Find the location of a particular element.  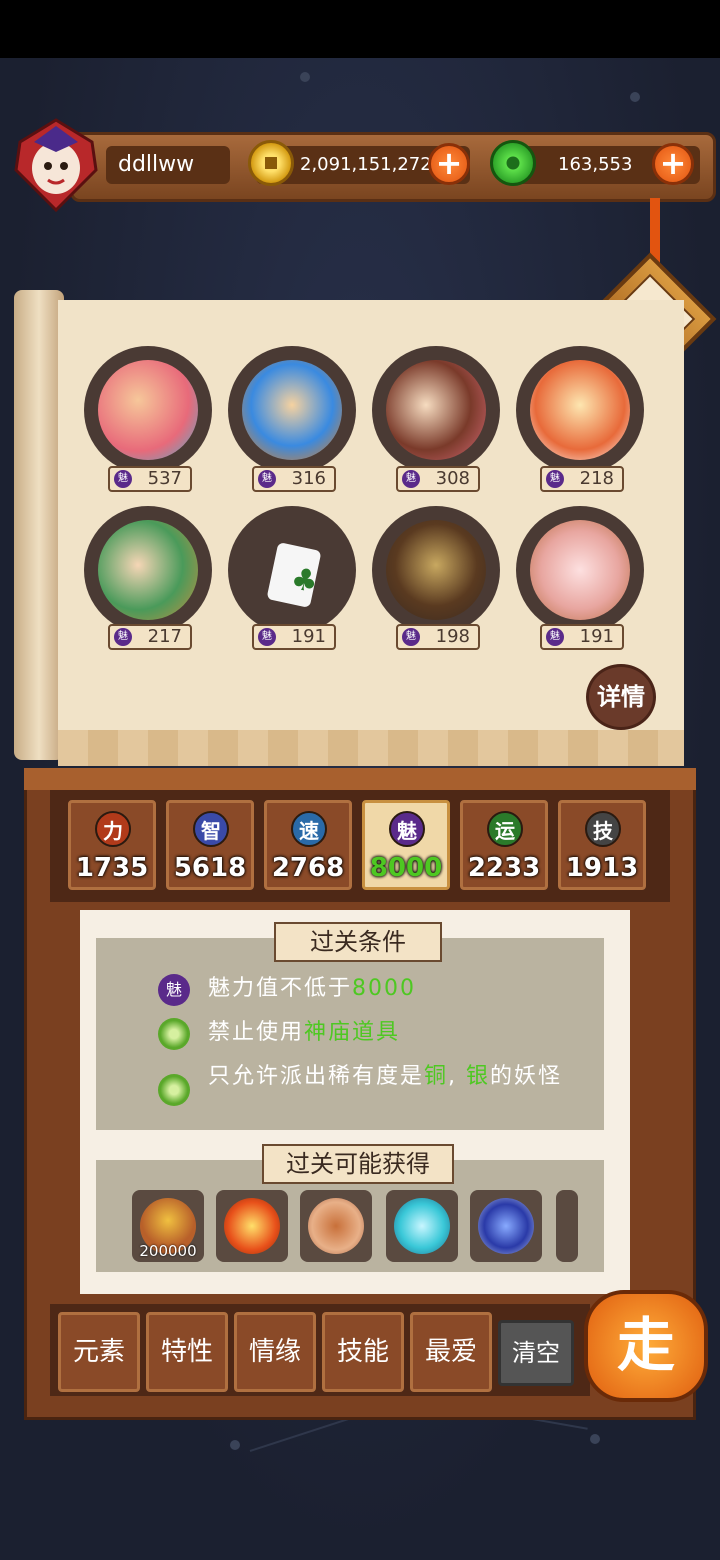

charm-value: 217 is located at coordinates (164, 636).